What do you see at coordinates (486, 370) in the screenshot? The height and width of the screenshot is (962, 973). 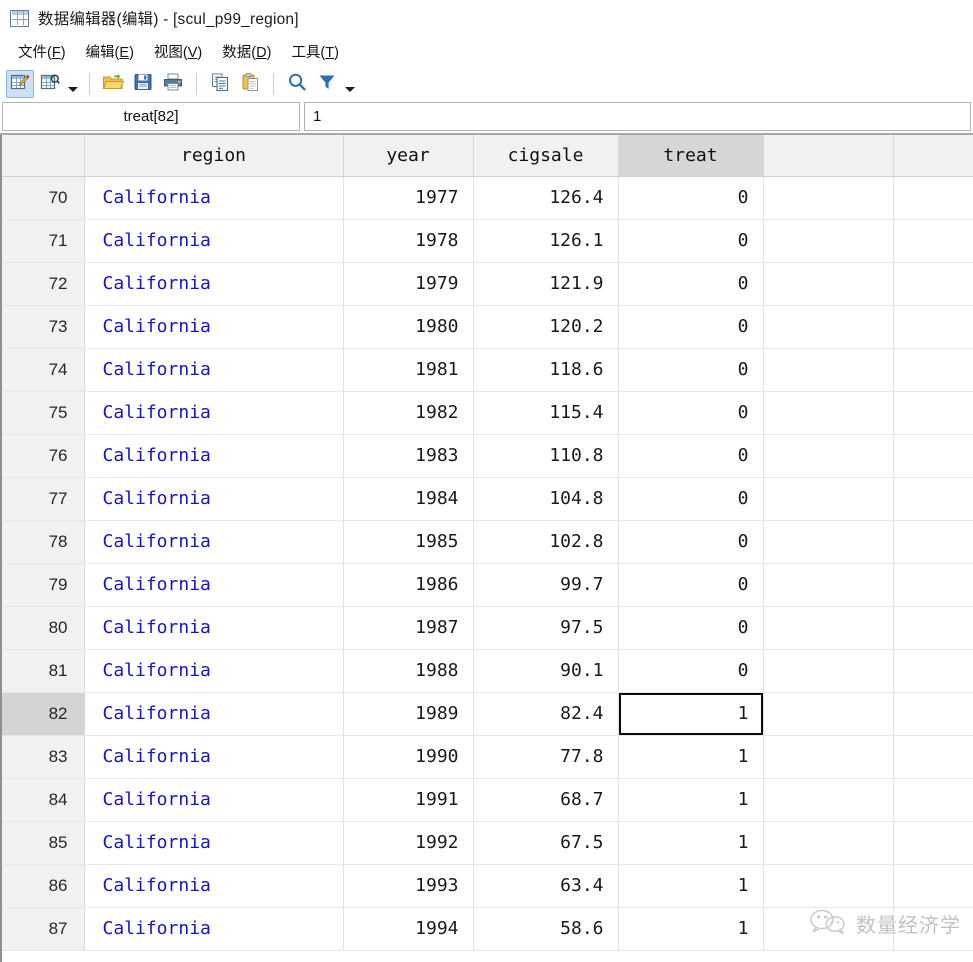 I see `table-row: 74 California 1981 118.6 0` at bounding box center [486, 370].